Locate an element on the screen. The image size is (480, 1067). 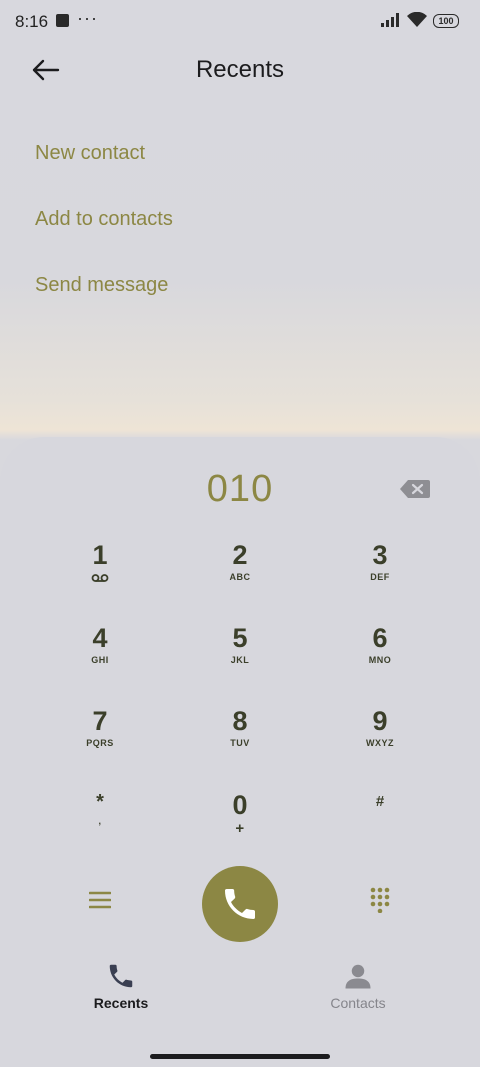
key-3: 3 DEF is located at coordinates (380, 575).